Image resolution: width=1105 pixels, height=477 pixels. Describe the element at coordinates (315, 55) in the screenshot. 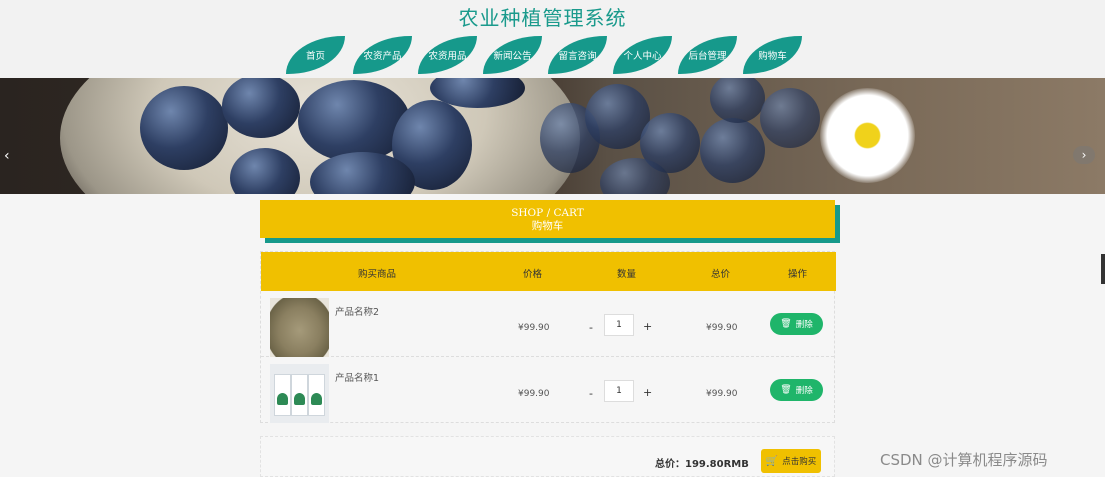

I see `nav-item-home: 首页` at that location.